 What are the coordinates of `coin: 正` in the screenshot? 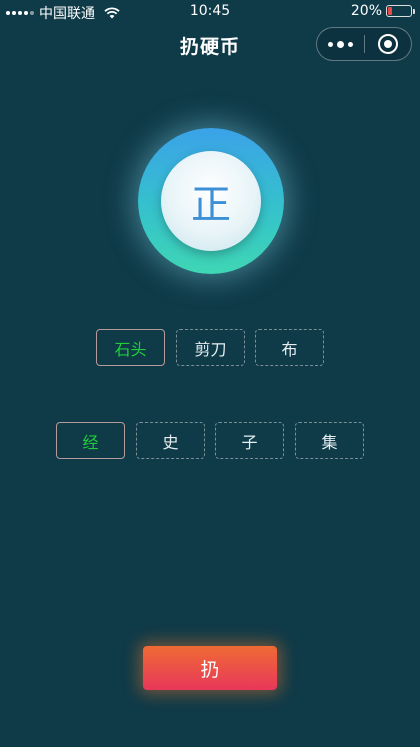 It's located at (211, 201).